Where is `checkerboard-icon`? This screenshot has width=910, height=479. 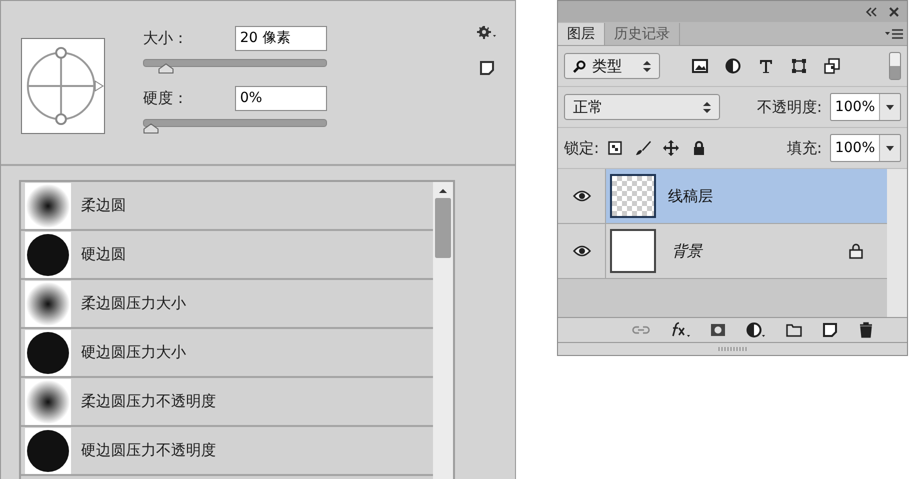 checkerboard-icon is located at coordinates (615, 148).